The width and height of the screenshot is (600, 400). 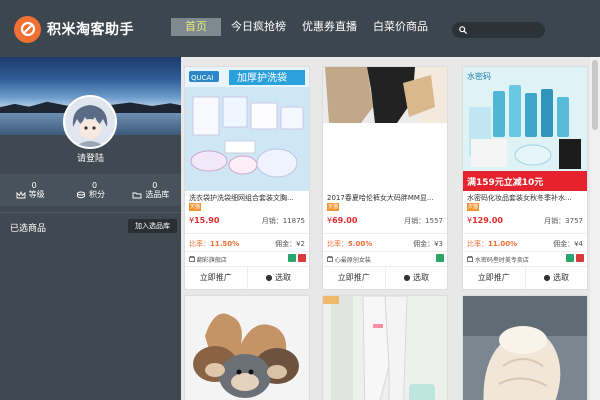 What do you see at coordinates (34, 185) in the screenshot?
I see `stat-level-value: 0` at bounding box center [34, 185].